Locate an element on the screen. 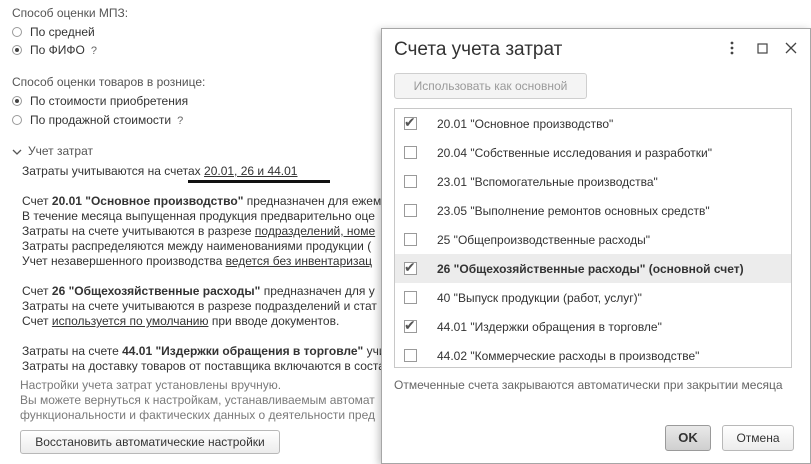 The height and width of the screenshot is (464, 811). restore-auto-settings-button: Восстановить автоматические настройки is located at coordinates (150, 442).